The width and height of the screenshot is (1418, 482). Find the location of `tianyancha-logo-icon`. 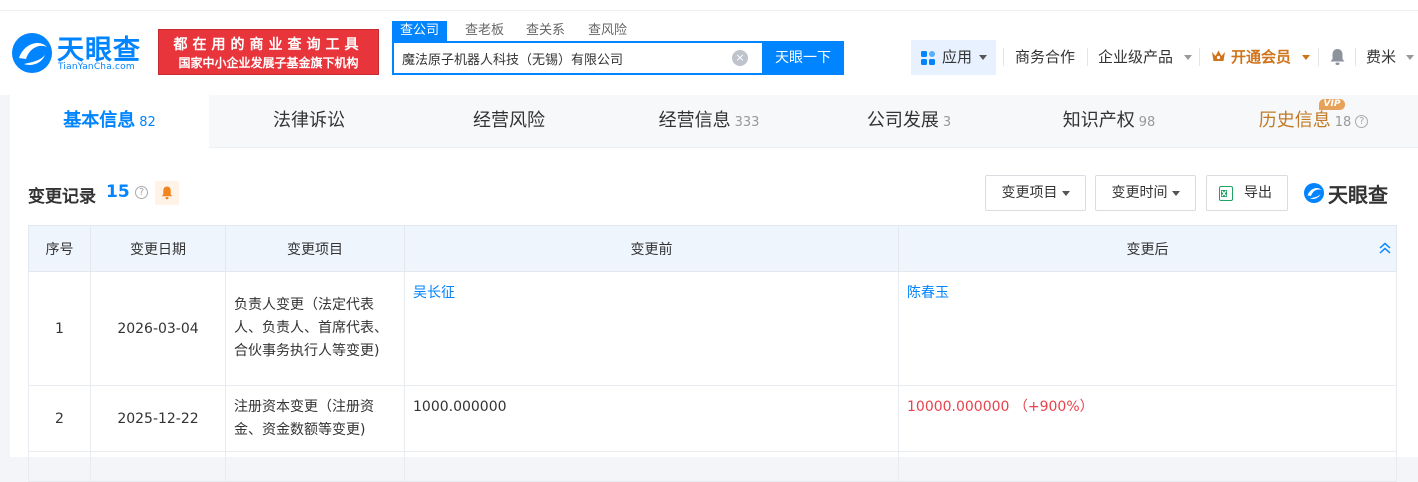

tianyancha-logo-icon is located at coordinates (32, 53).